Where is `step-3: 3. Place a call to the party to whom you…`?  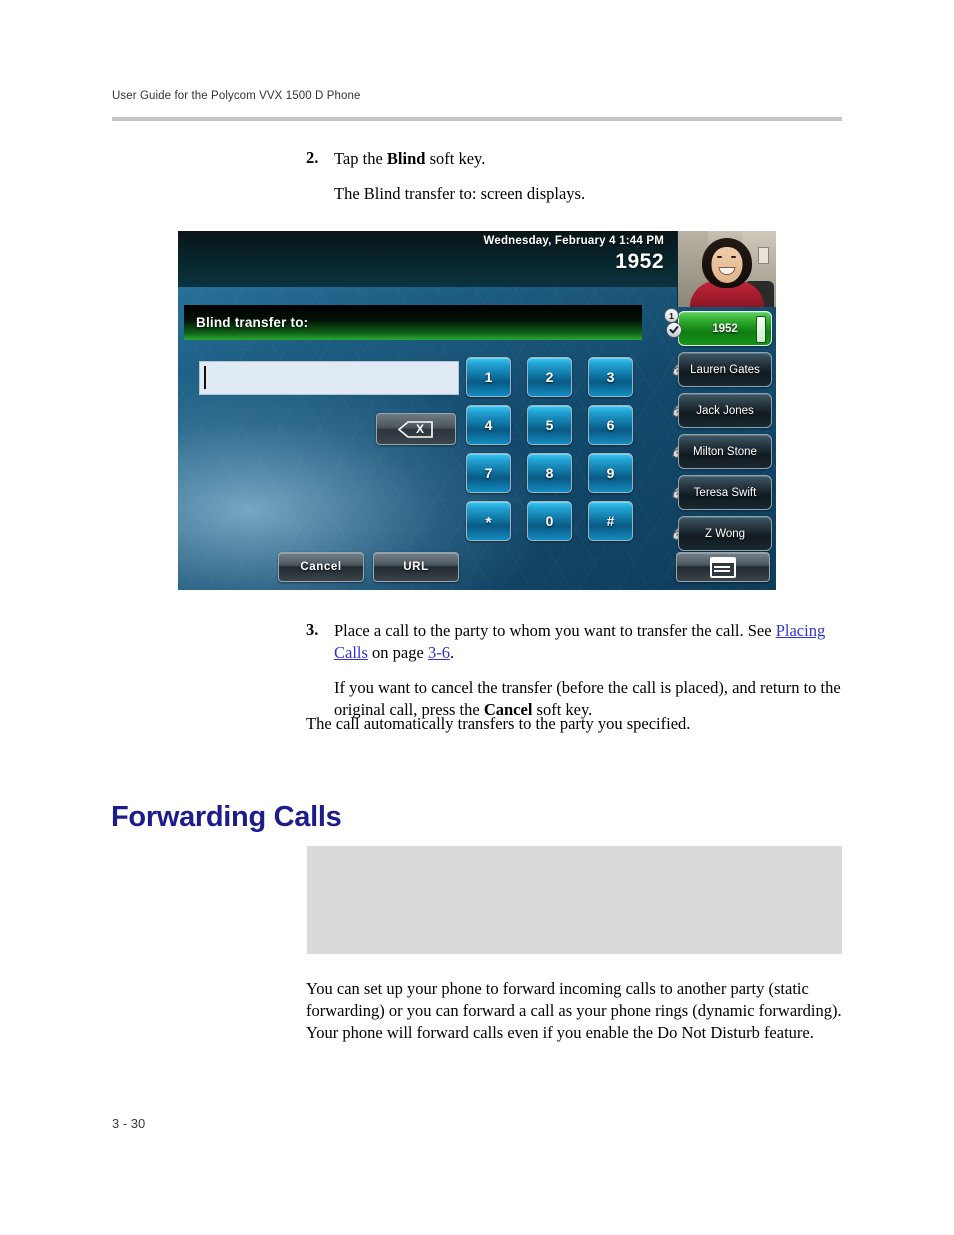 step-3: 3. Place a call to the party to whom you… is located at coordinates (576, 670).